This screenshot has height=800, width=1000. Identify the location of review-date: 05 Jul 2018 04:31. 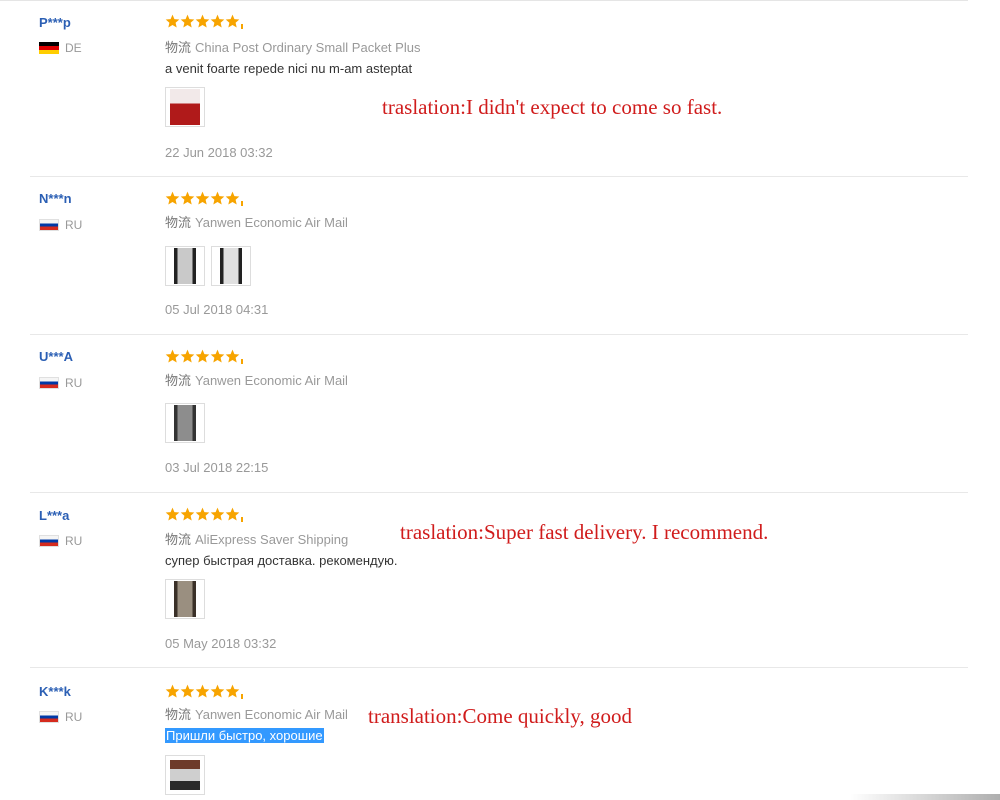
(217, 309).